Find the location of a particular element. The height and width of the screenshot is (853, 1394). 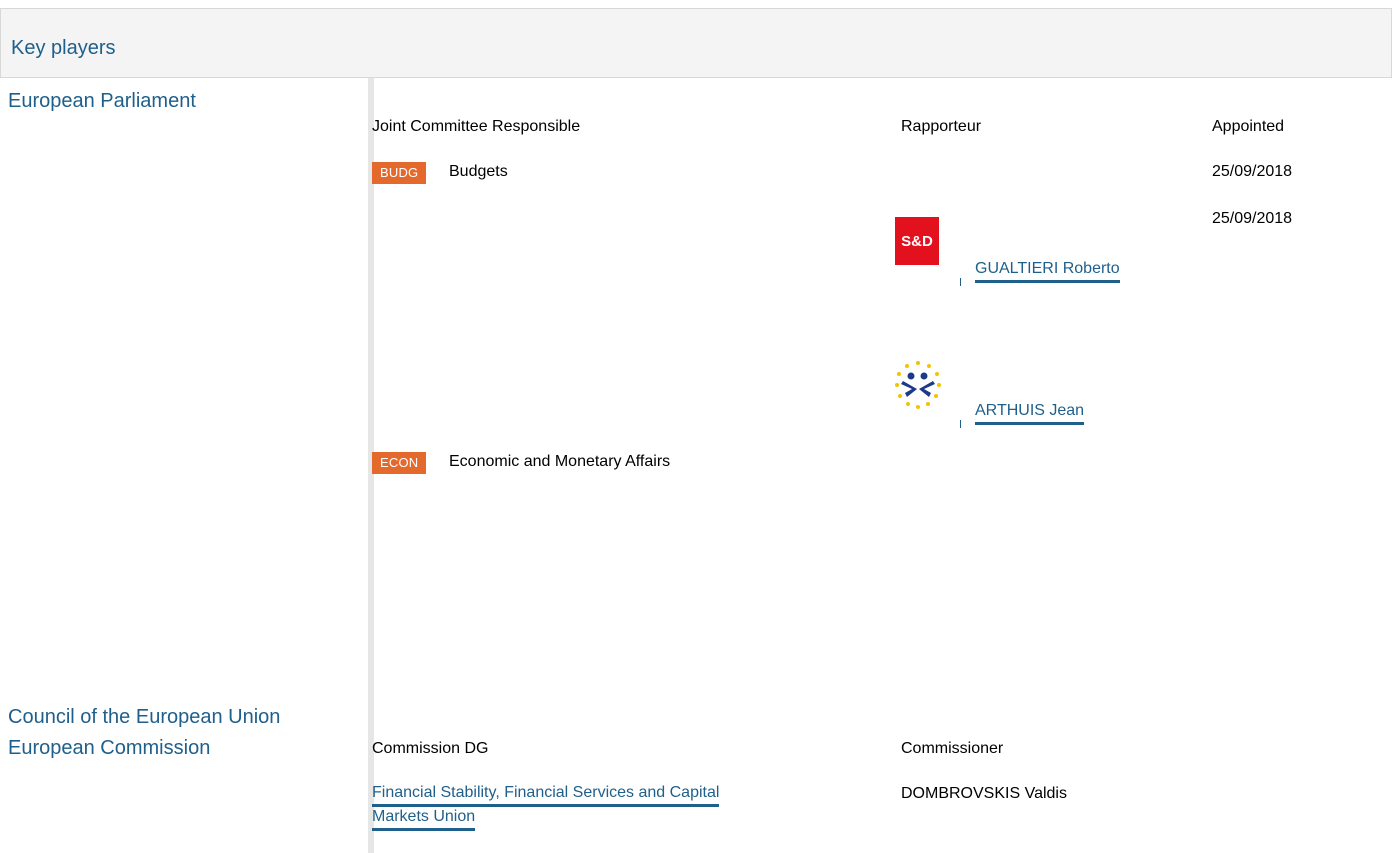

rapporteur-link-gualtieri: GUALTIERI Roberto is located at coordinates (1047, 271).